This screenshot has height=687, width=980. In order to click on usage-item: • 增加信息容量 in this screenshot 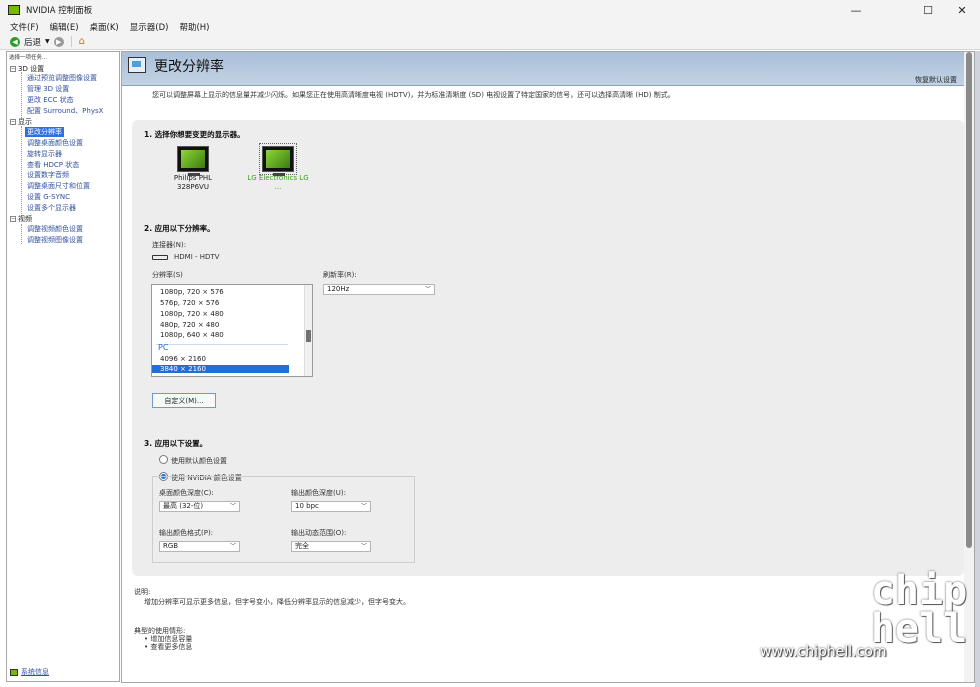, I will do `click(168, 639)`.